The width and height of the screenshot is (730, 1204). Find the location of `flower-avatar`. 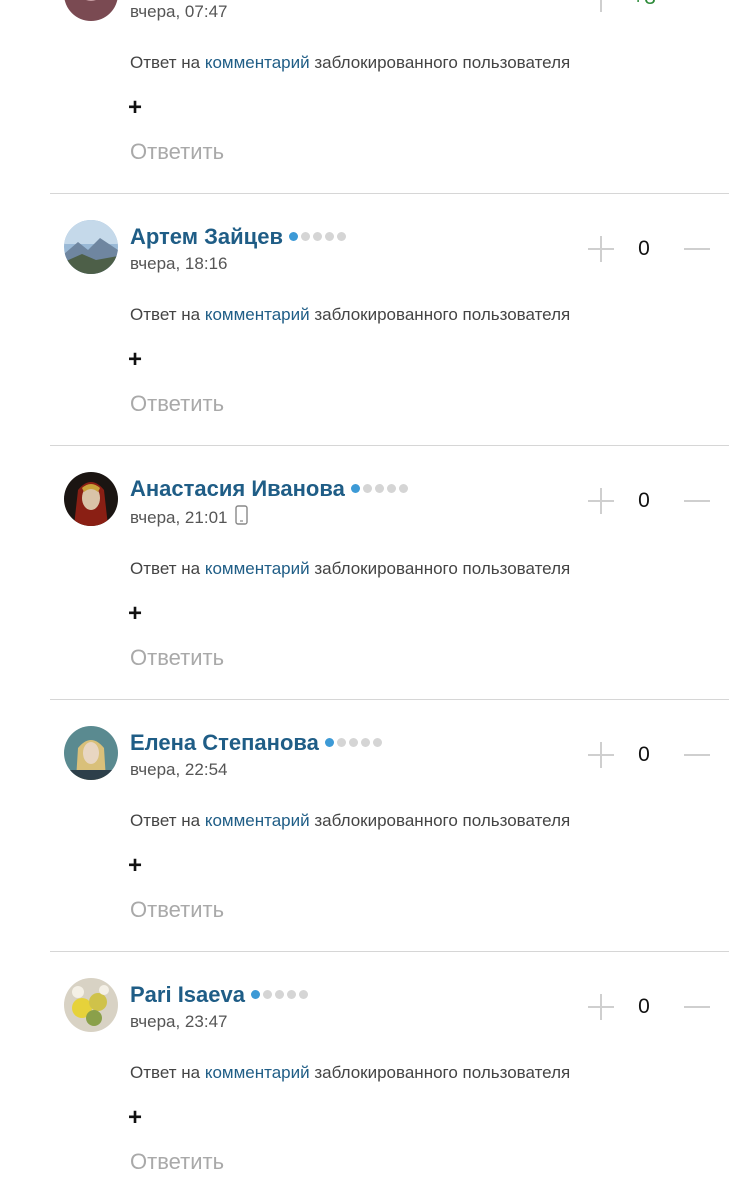

flower-avatar is located at coordinates (91, 1005).